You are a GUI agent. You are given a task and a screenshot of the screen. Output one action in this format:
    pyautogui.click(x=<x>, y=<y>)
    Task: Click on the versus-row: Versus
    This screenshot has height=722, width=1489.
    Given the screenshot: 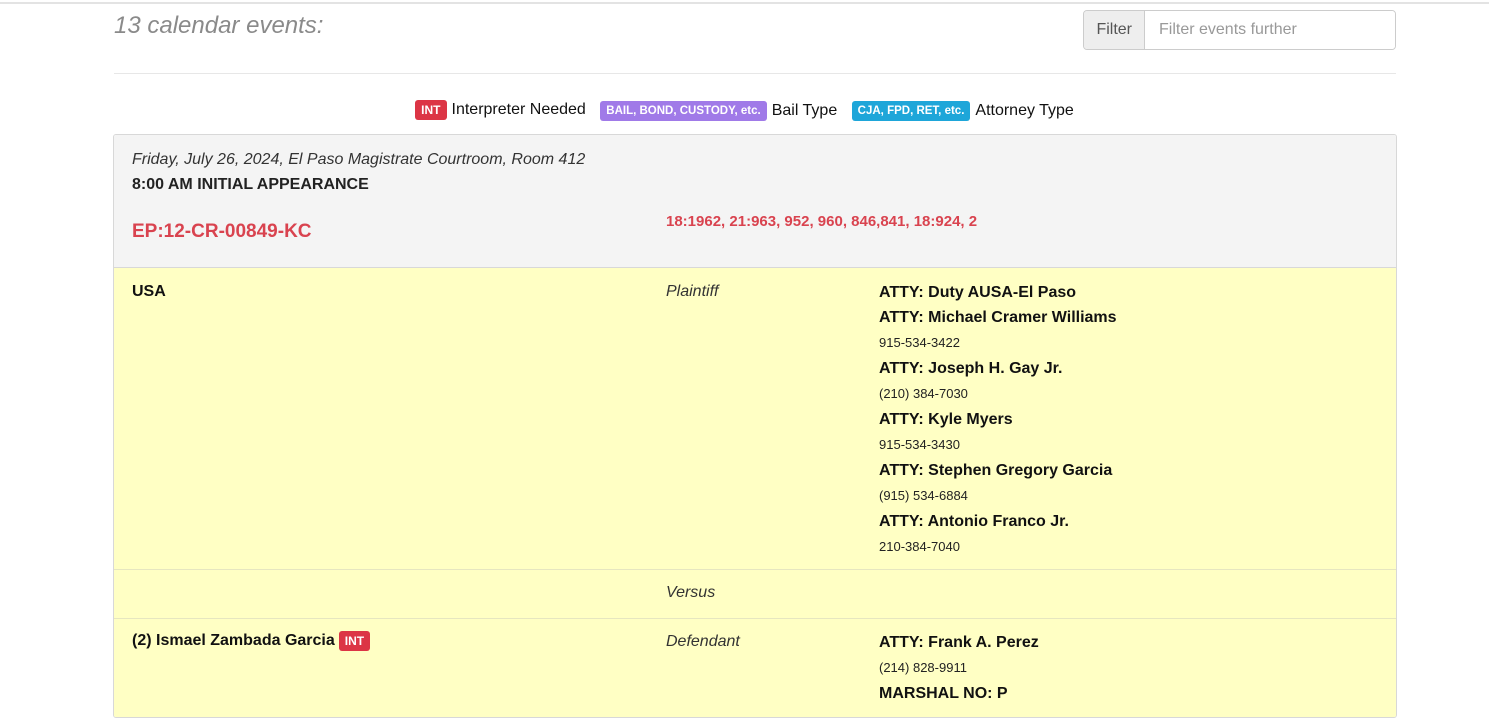 What is the action you would take?
    pyautogui.click(x=755, y=593)
    